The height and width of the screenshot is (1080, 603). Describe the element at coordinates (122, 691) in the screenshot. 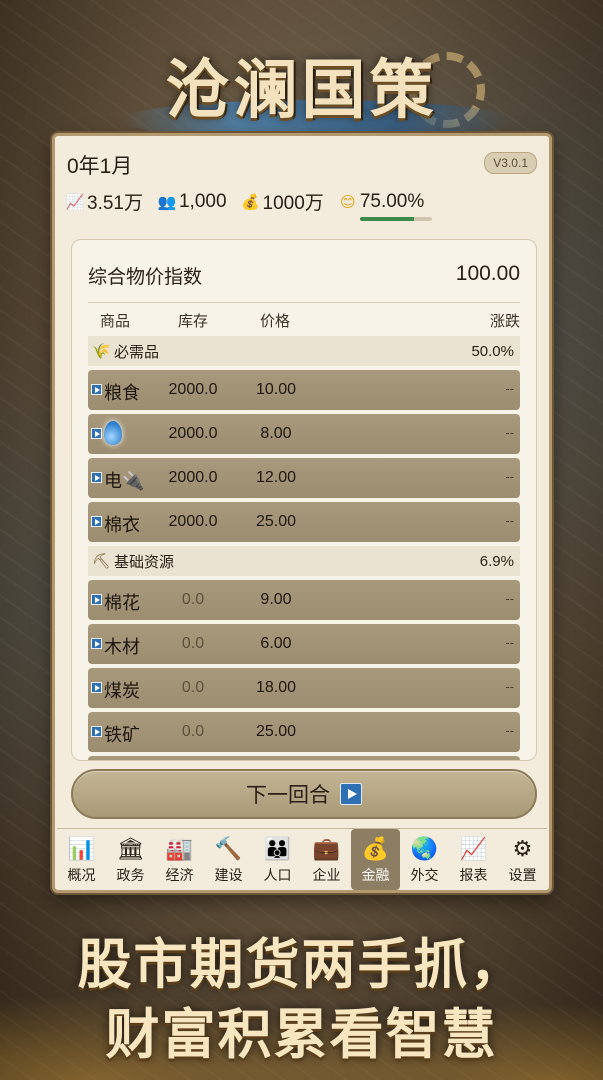

I see `goods-name: 煤炭` at that location.